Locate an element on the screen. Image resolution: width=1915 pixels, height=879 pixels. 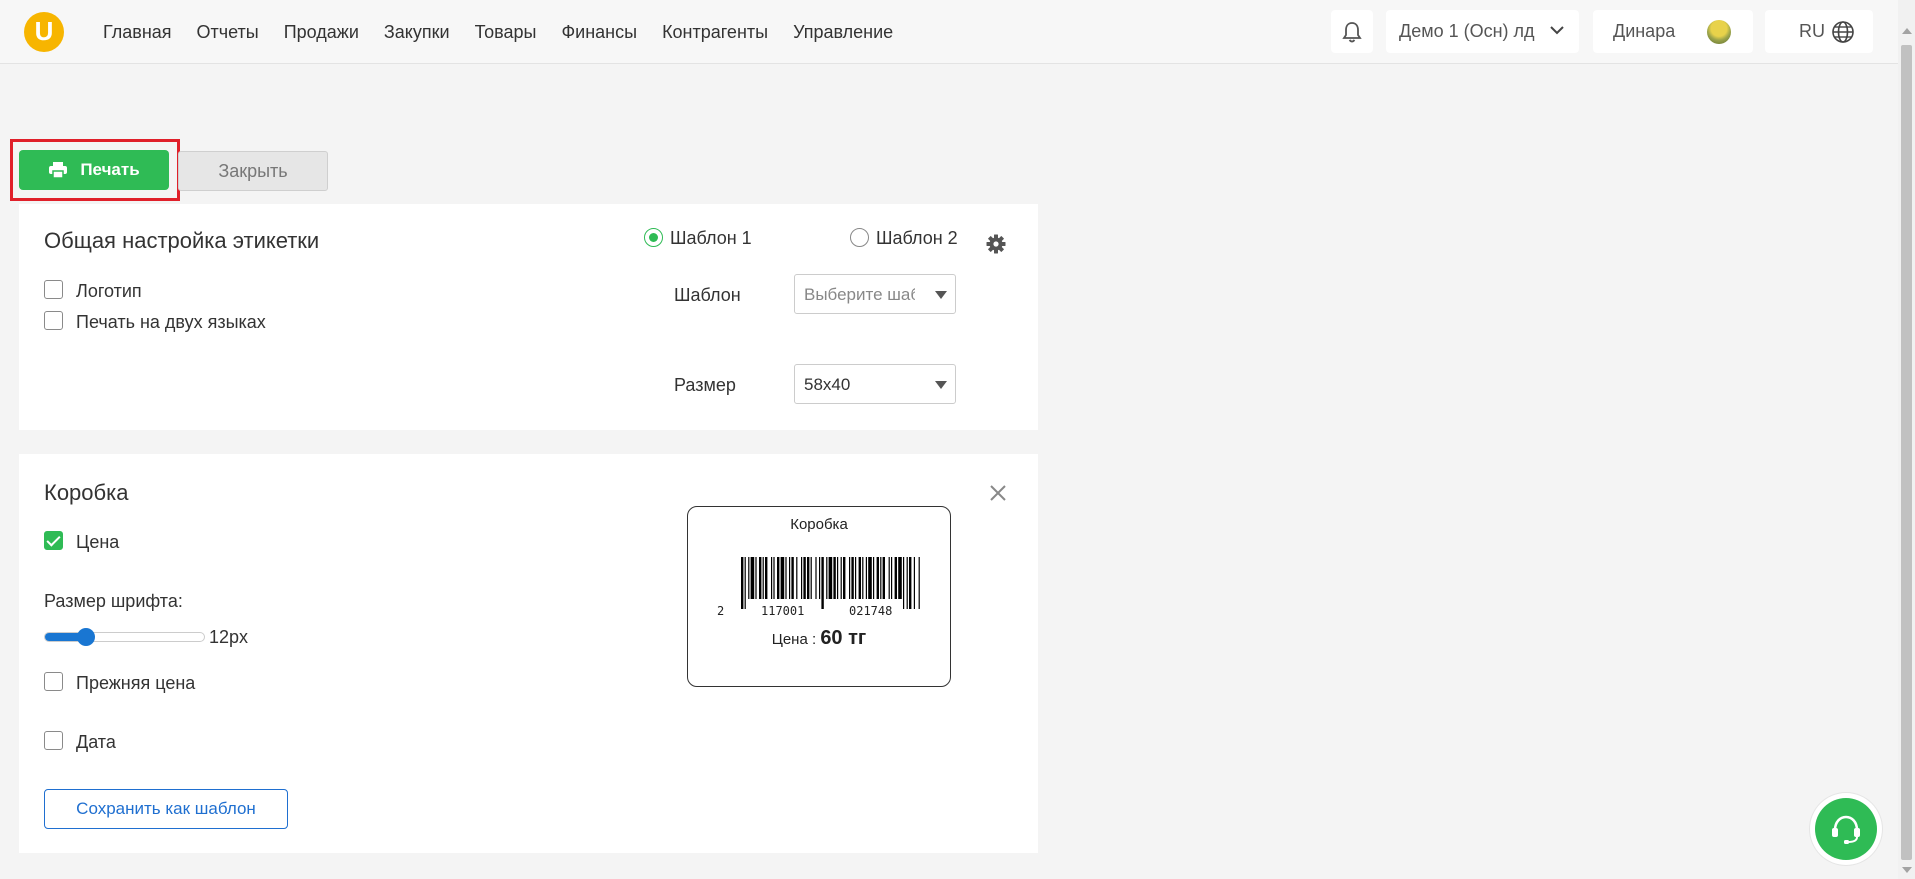
font-size-slider is located at coordinates (124, 637).